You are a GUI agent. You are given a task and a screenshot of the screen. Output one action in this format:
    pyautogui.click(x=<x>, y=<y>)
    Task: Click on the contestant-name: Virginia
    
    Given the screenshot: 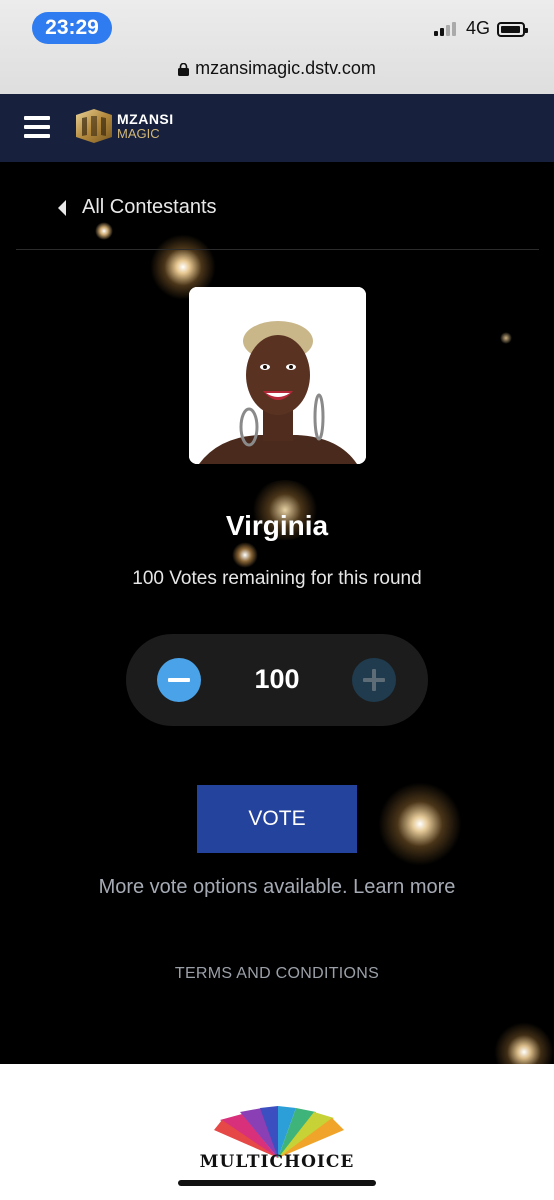 What is the action you would take?
    pyautogui.click(x=277, y=525)
    